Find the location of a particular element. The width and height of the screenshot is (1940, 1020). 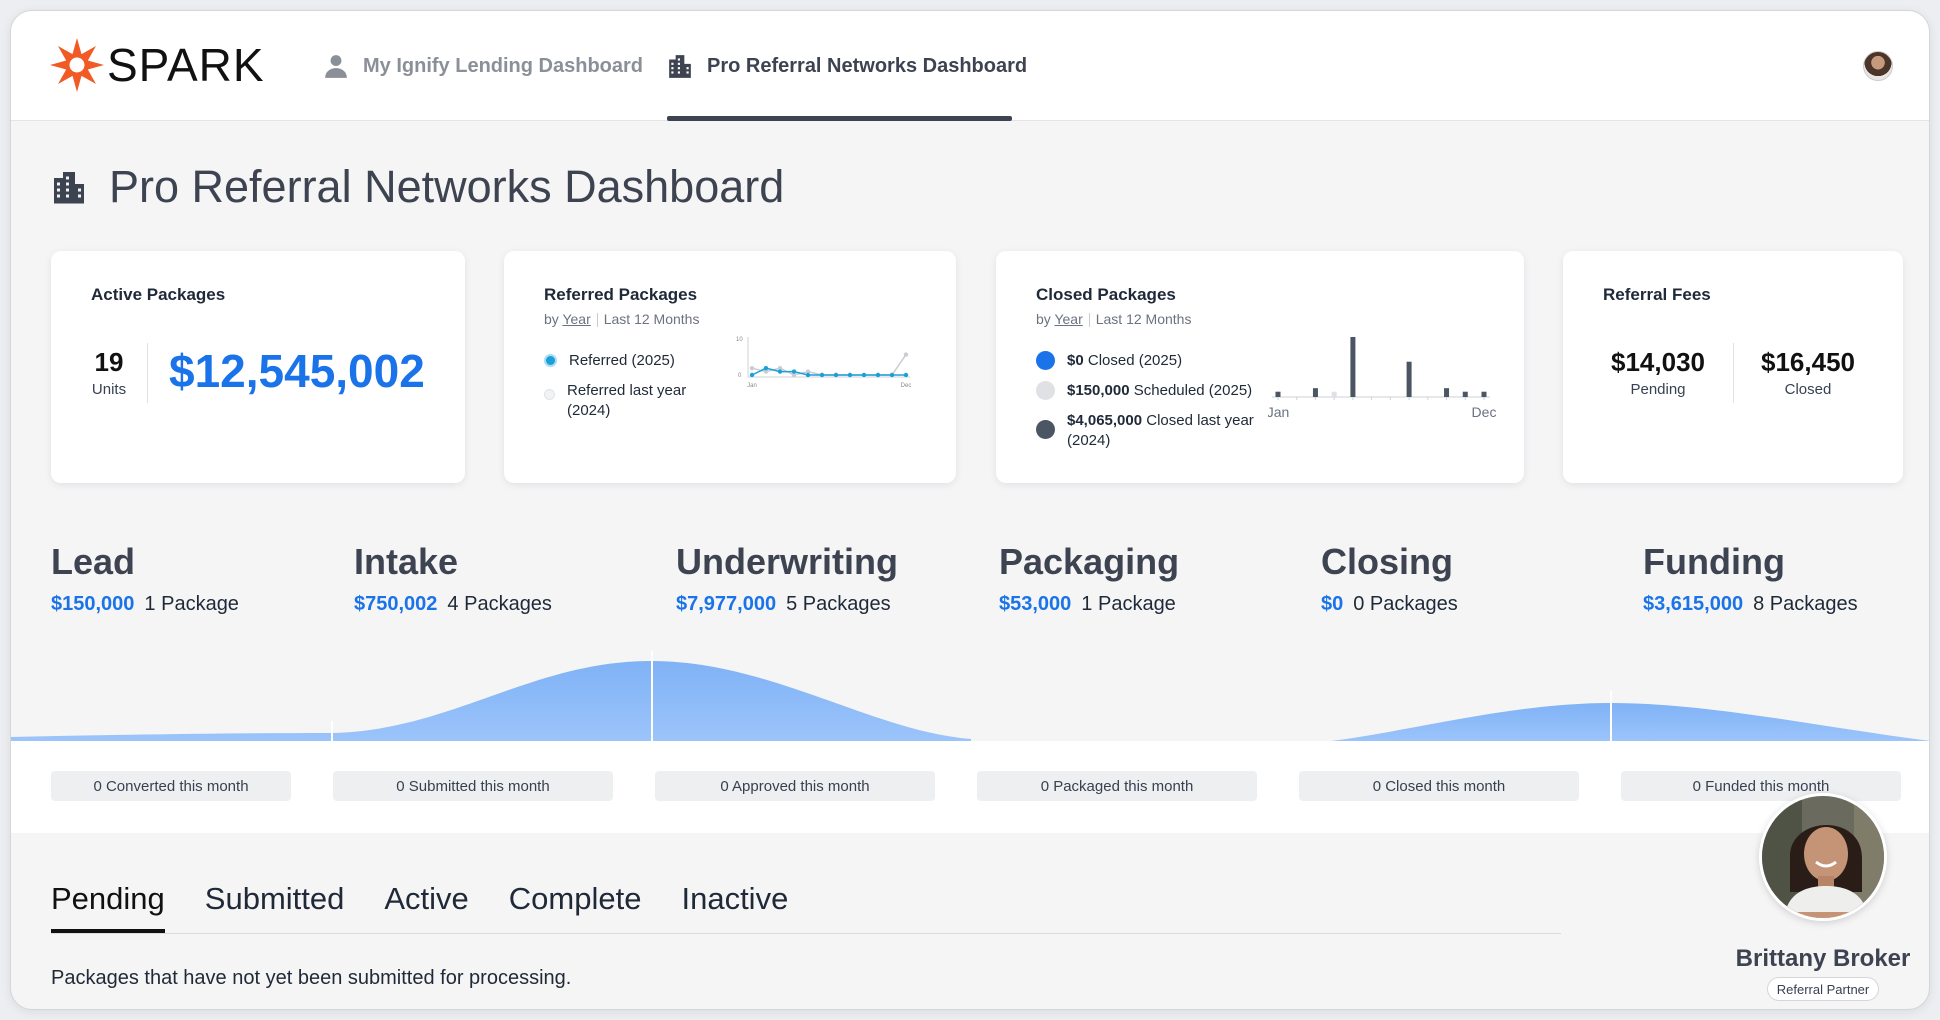

stage-meta: $150,000 1 Package is located at coordinates (145, 604).